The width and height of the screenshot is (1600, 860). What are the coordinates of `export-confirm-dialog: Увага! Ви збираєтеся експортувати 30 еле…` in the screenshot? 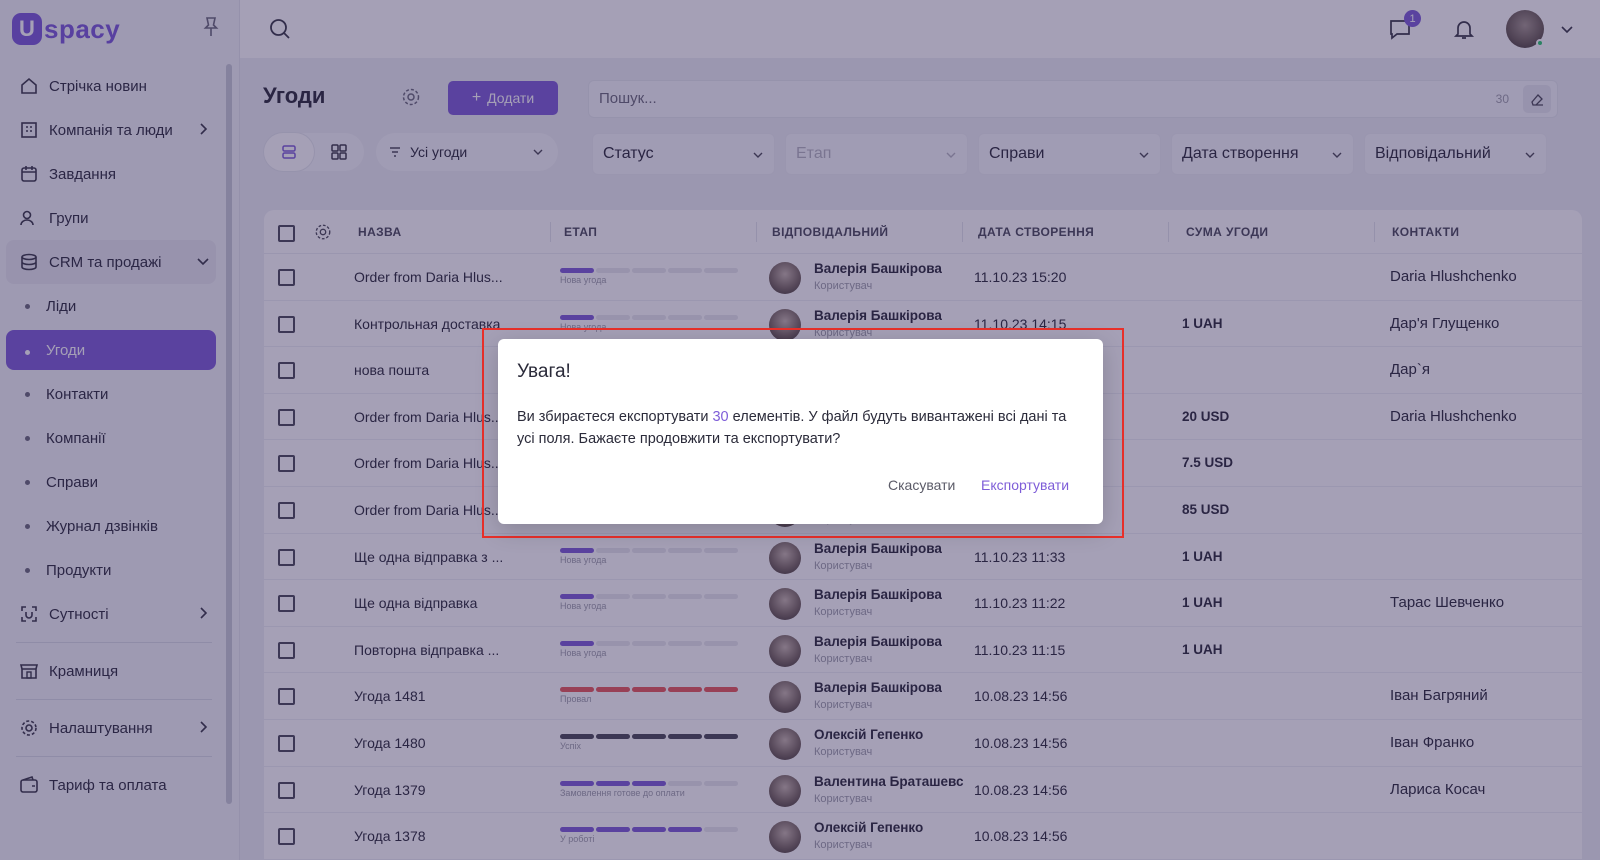 It's located at (800, 431).